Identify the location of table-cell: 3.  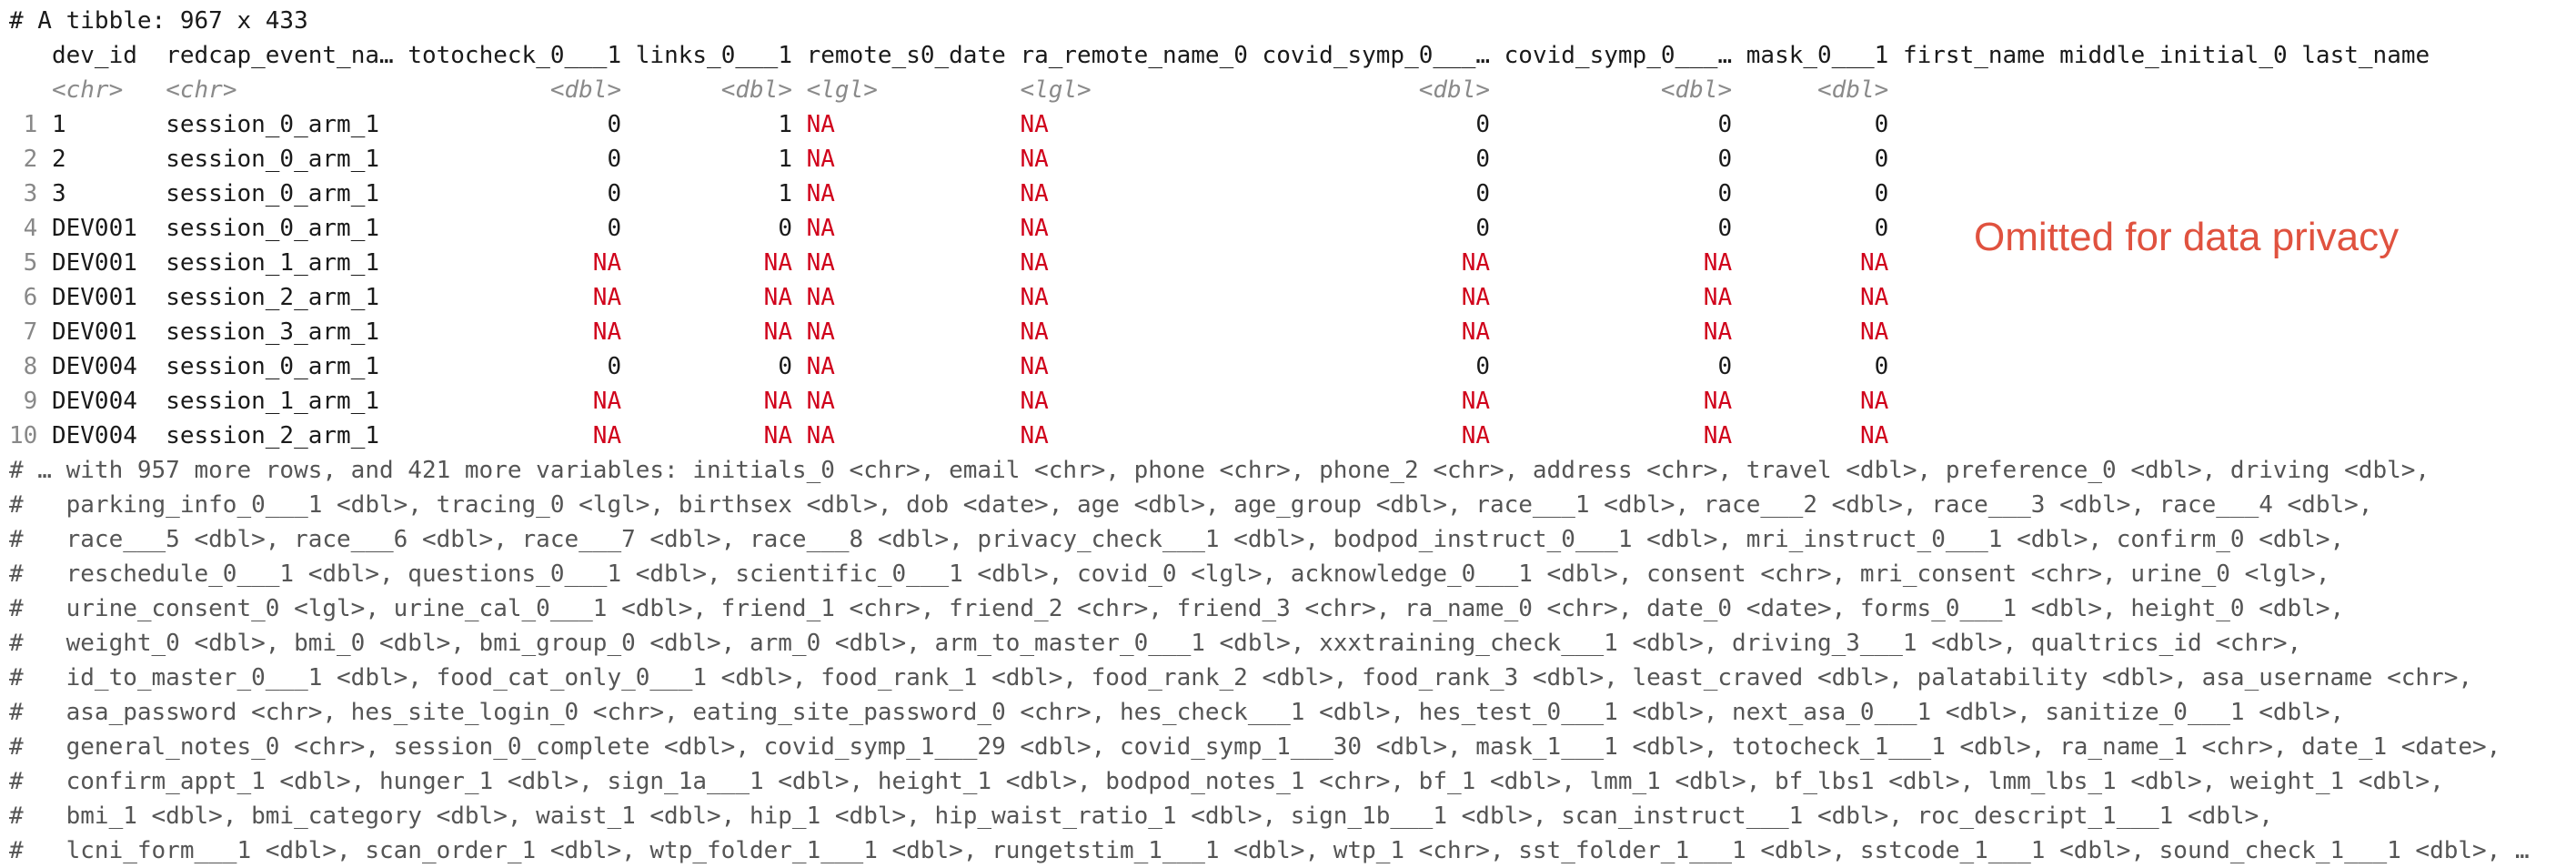
(101, 193).